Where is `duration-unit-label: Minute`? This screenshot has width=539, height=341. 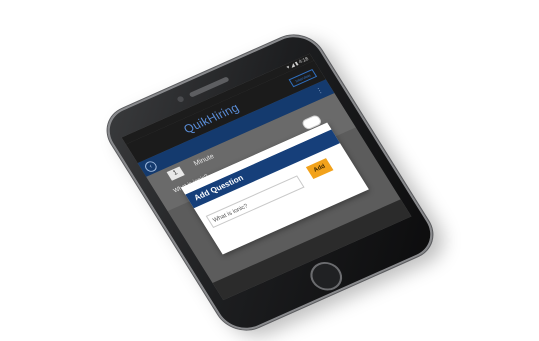 duration-unit-label: Minute is located at coordinates (204, 160).